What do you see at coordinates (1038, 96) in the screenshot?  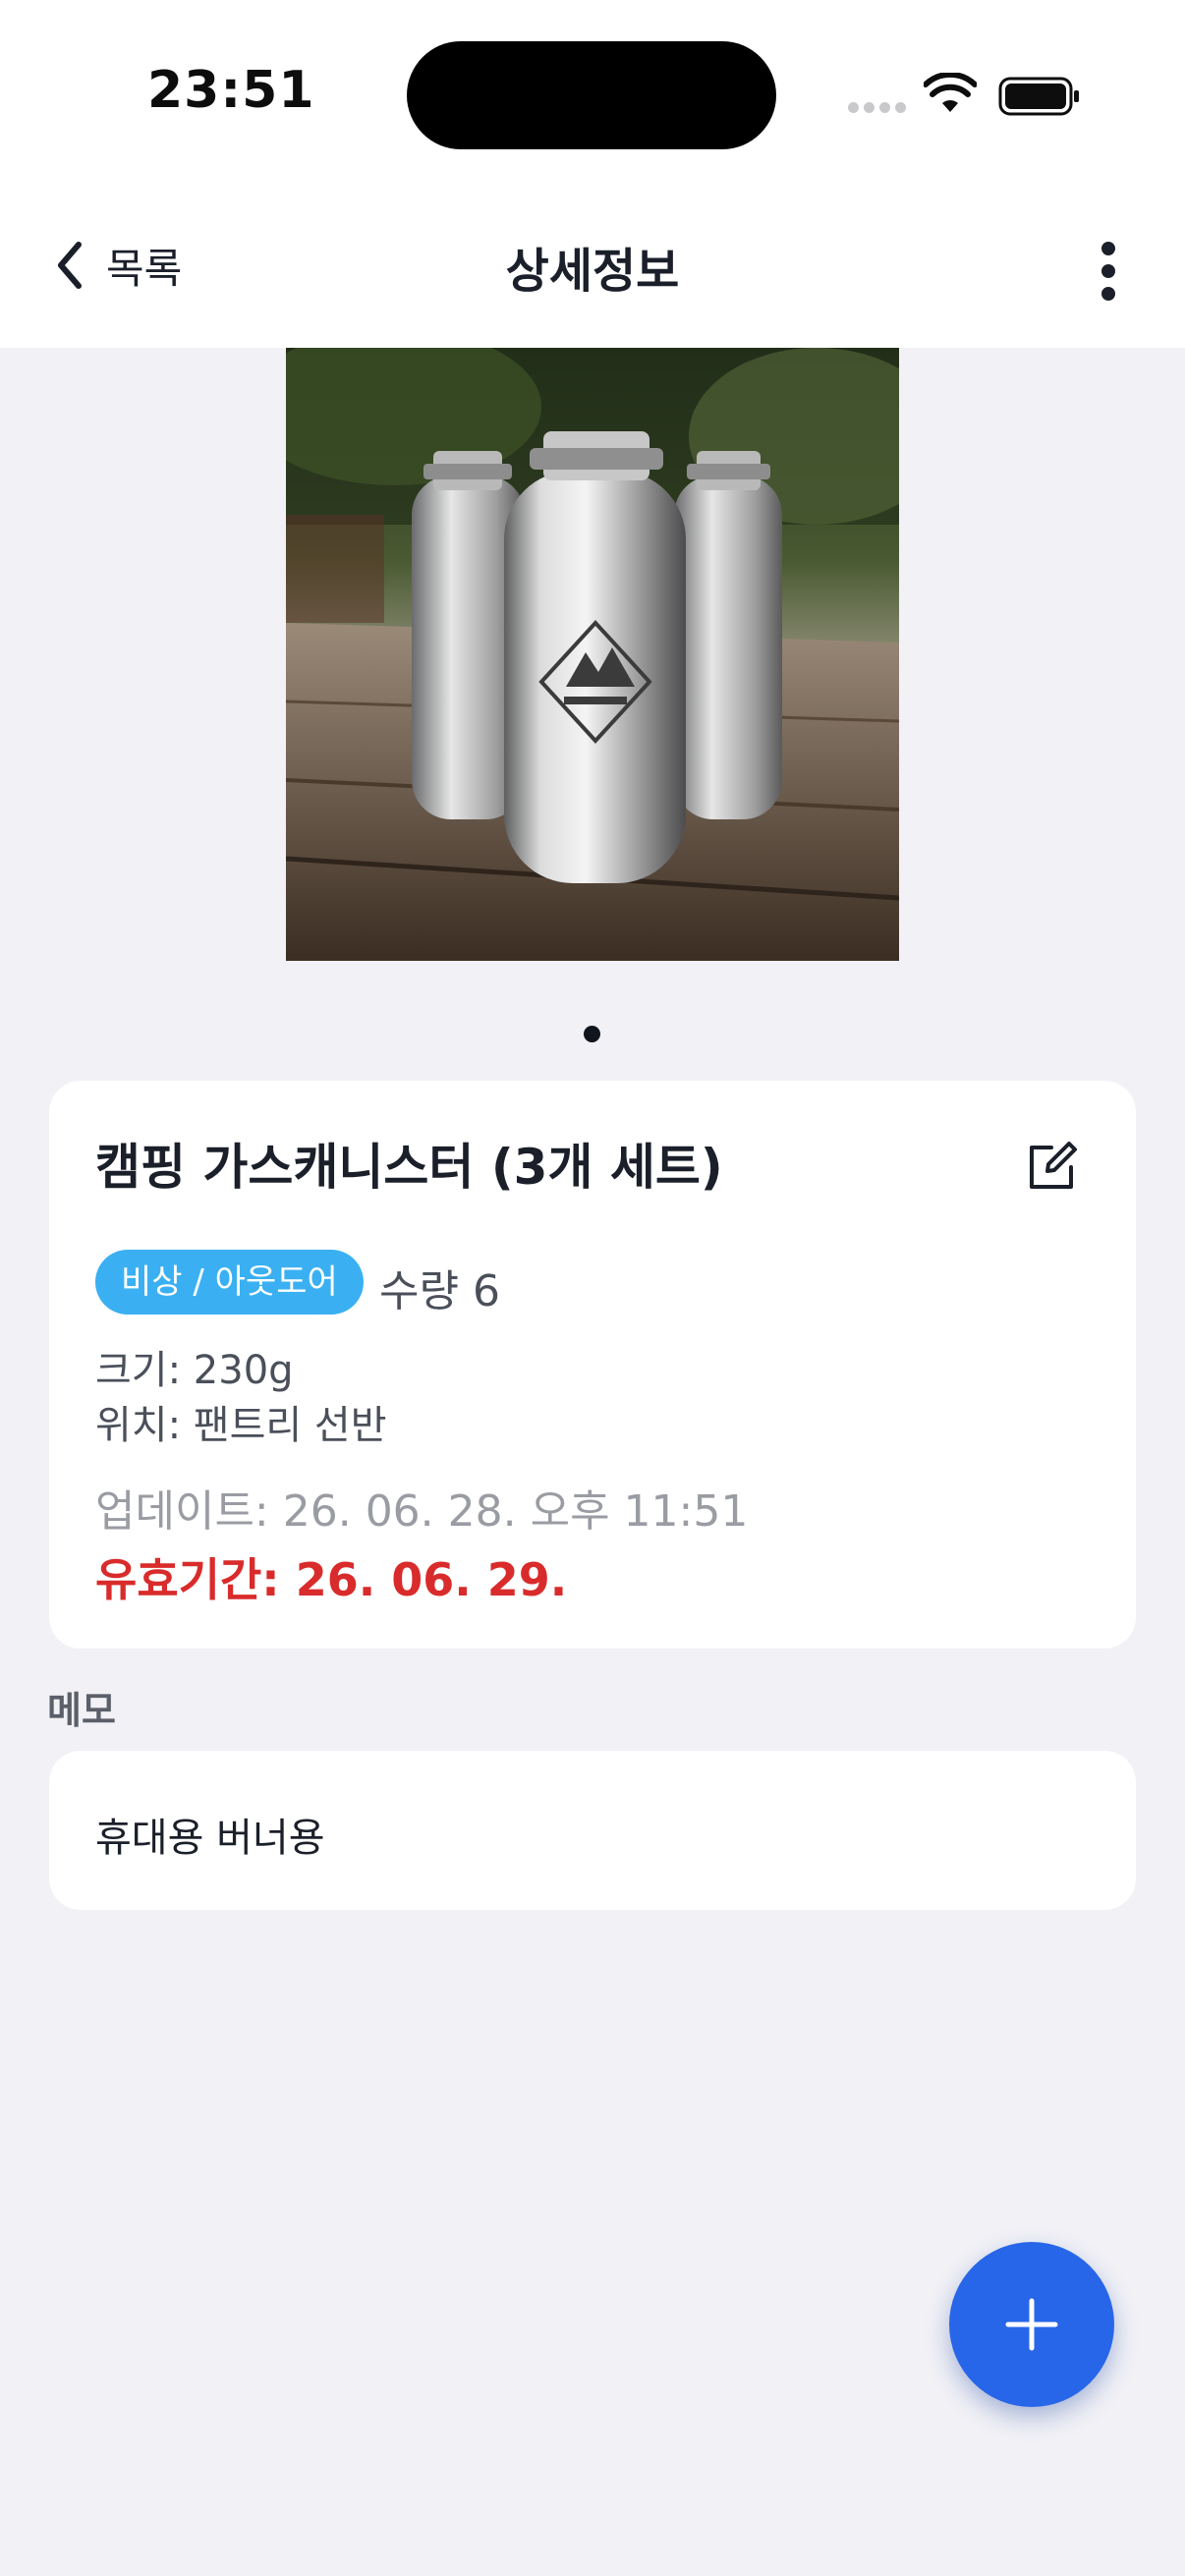 I see `battery-icon` at bounding box center [1038, 96].